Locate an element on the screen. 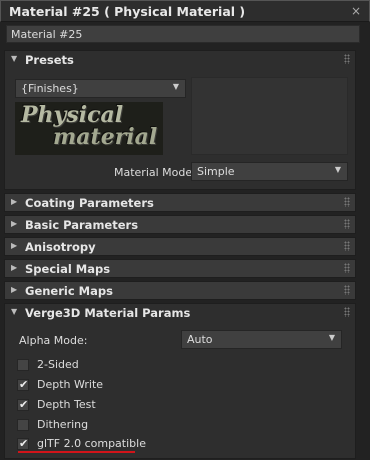  checkbox-label: 2-Sided is located at coordinates (58, 364).